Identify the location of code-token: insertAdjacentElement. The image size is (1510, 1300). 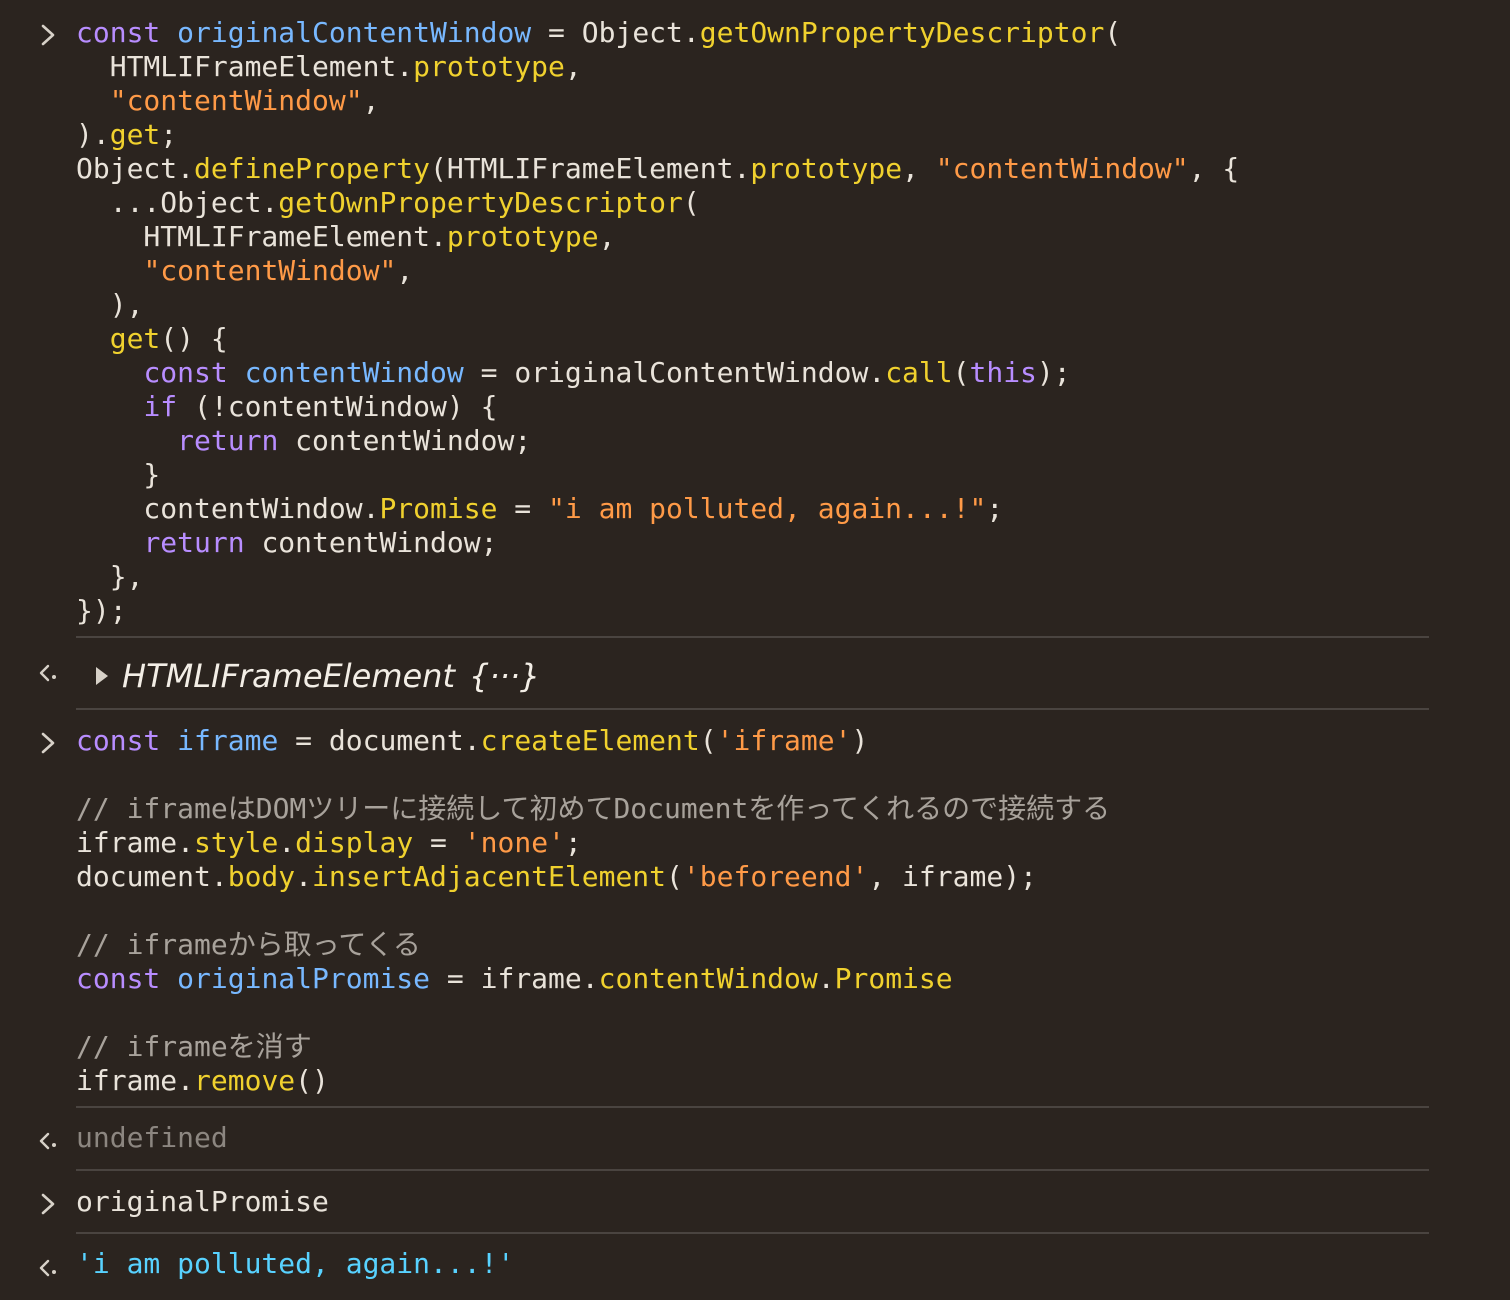
(489, 876).